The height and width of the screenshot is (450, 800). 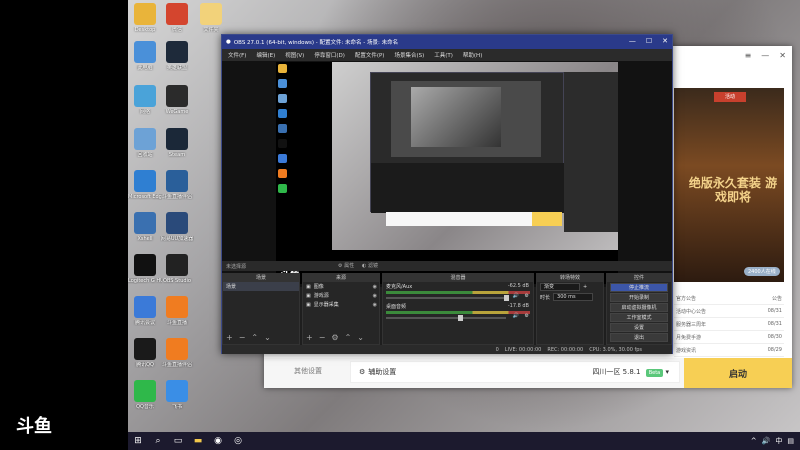 What do you see at coordinates (211, 18) in the screenshot?
I see `desktop-icon: 文件夹` at bounding box center [211, 18].